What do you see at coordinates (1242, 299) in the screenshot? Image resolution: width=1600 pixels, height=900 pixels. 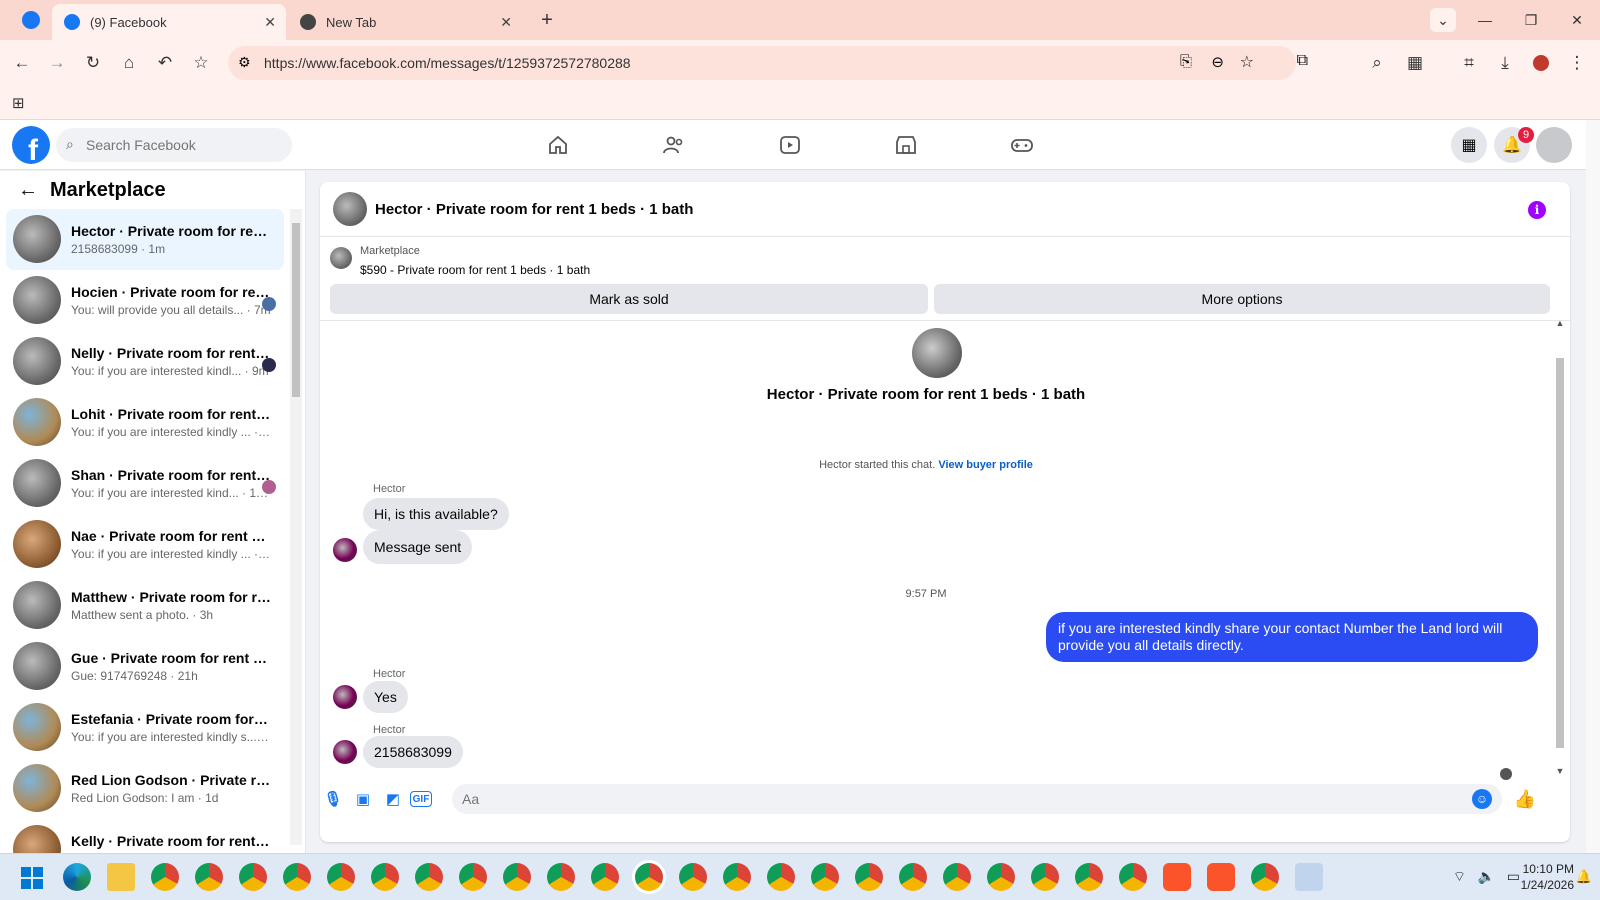 I see `more-options-button: More options` at bounding box center [1242, 299].